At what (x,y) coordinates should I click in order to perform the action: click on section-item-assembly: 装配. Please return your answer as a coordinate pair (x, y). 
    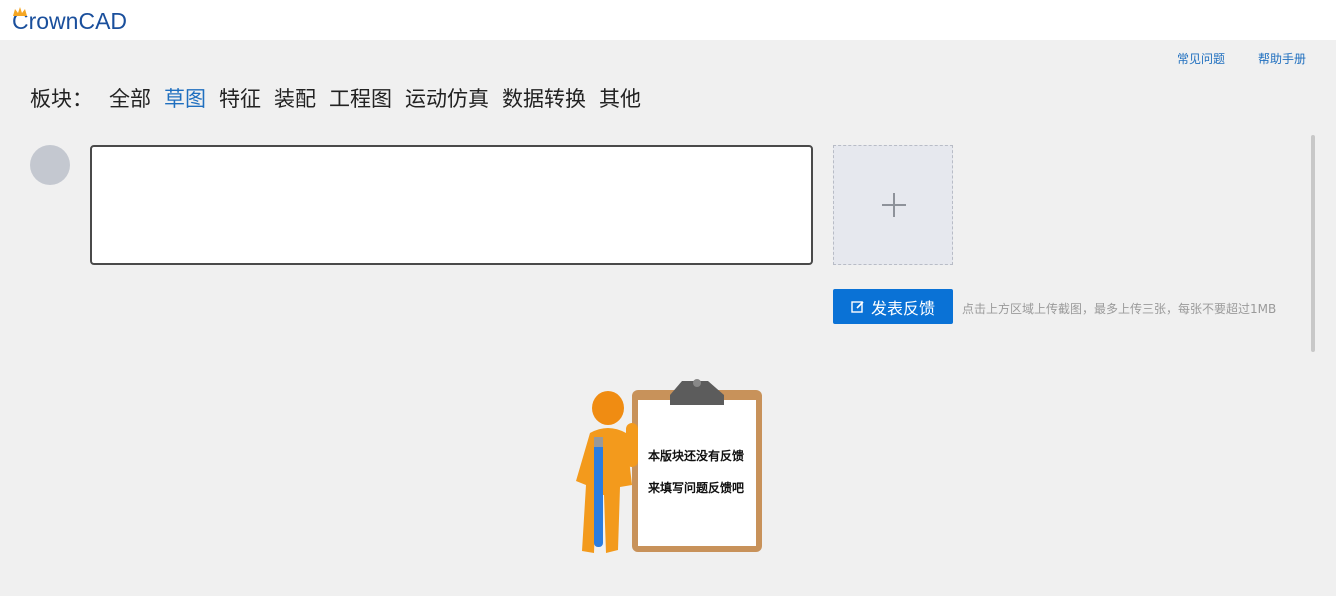
    Looking at the image, I should click on (295, 98).